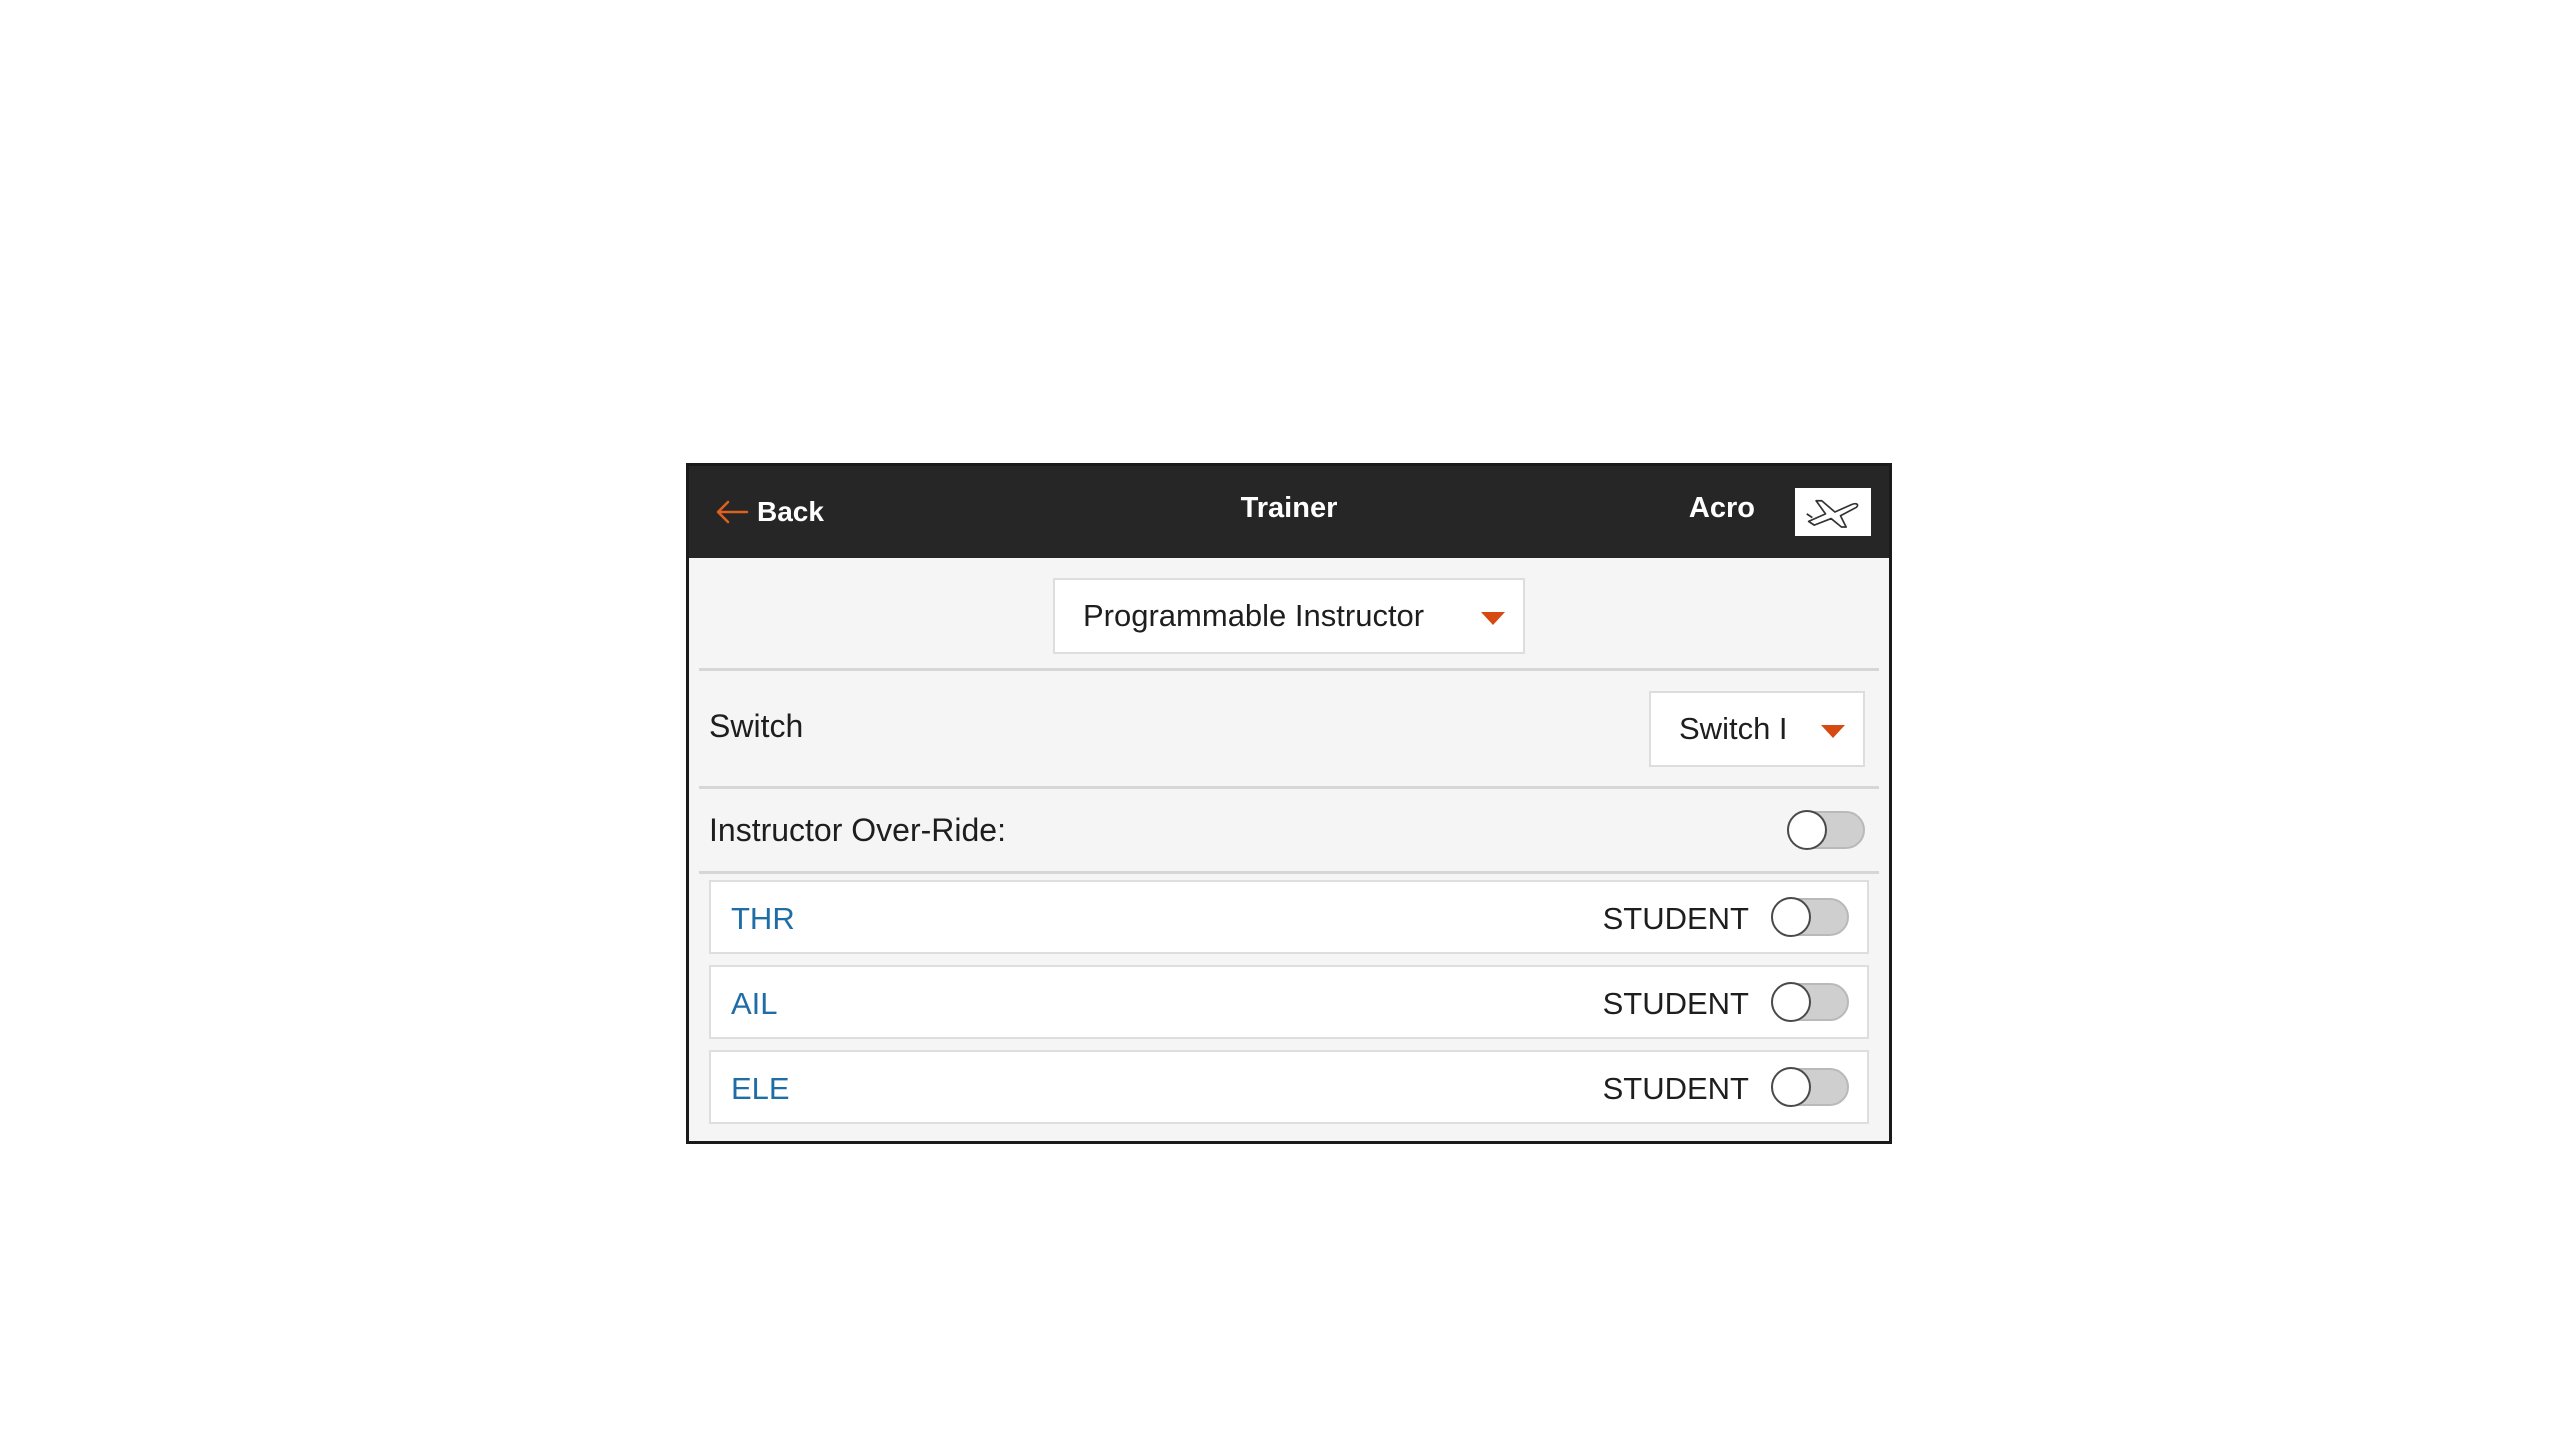 This screenshot has width=2560, height=1440. What do you see at coordinates (1289, 1087) in the screenshot?
I see `channel-row-ele: ELE STUDENT` at bounding box center [1289, 1087].